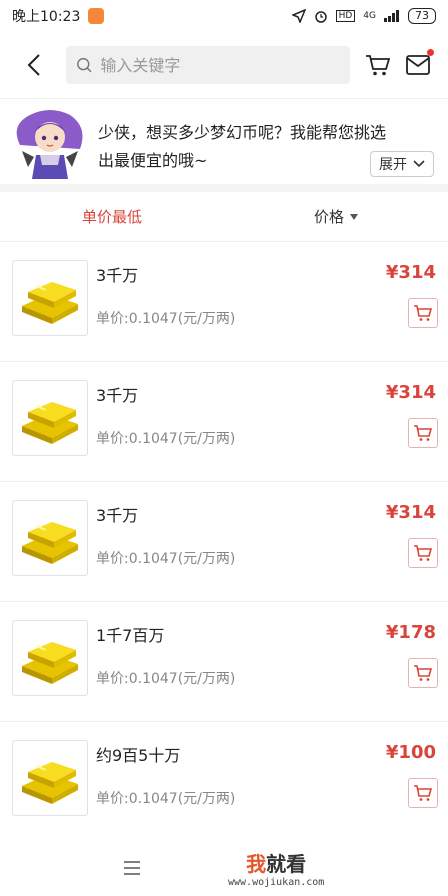 Image resolution: width=448 pixels, height=896 pixels. I want to click on assistant-banner: 少侠，想买多少梦幻币呢？我能帮您挑选出最便宜的哦~ 展开, so click(224, 141).